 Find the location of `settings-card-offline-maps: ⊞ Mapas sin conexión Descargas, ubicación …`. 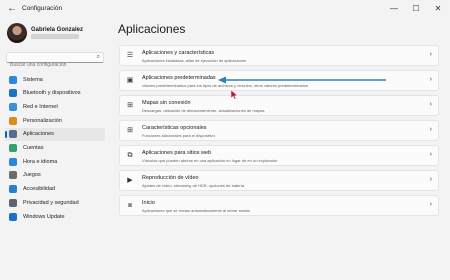

settings-card-offline-maps: ⊞ Mapas sin conexión Descargas, ubicación … is located at coordinates (279, 105).